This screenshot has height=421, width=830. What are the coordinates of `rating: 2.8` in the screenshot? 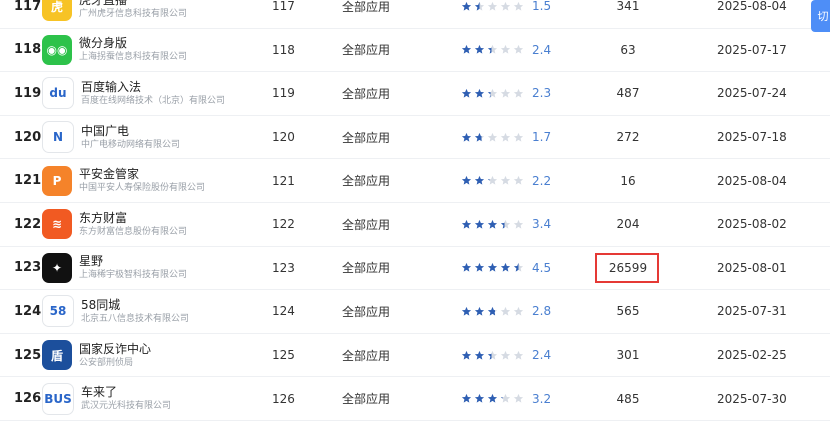 It's located at (506, 311).